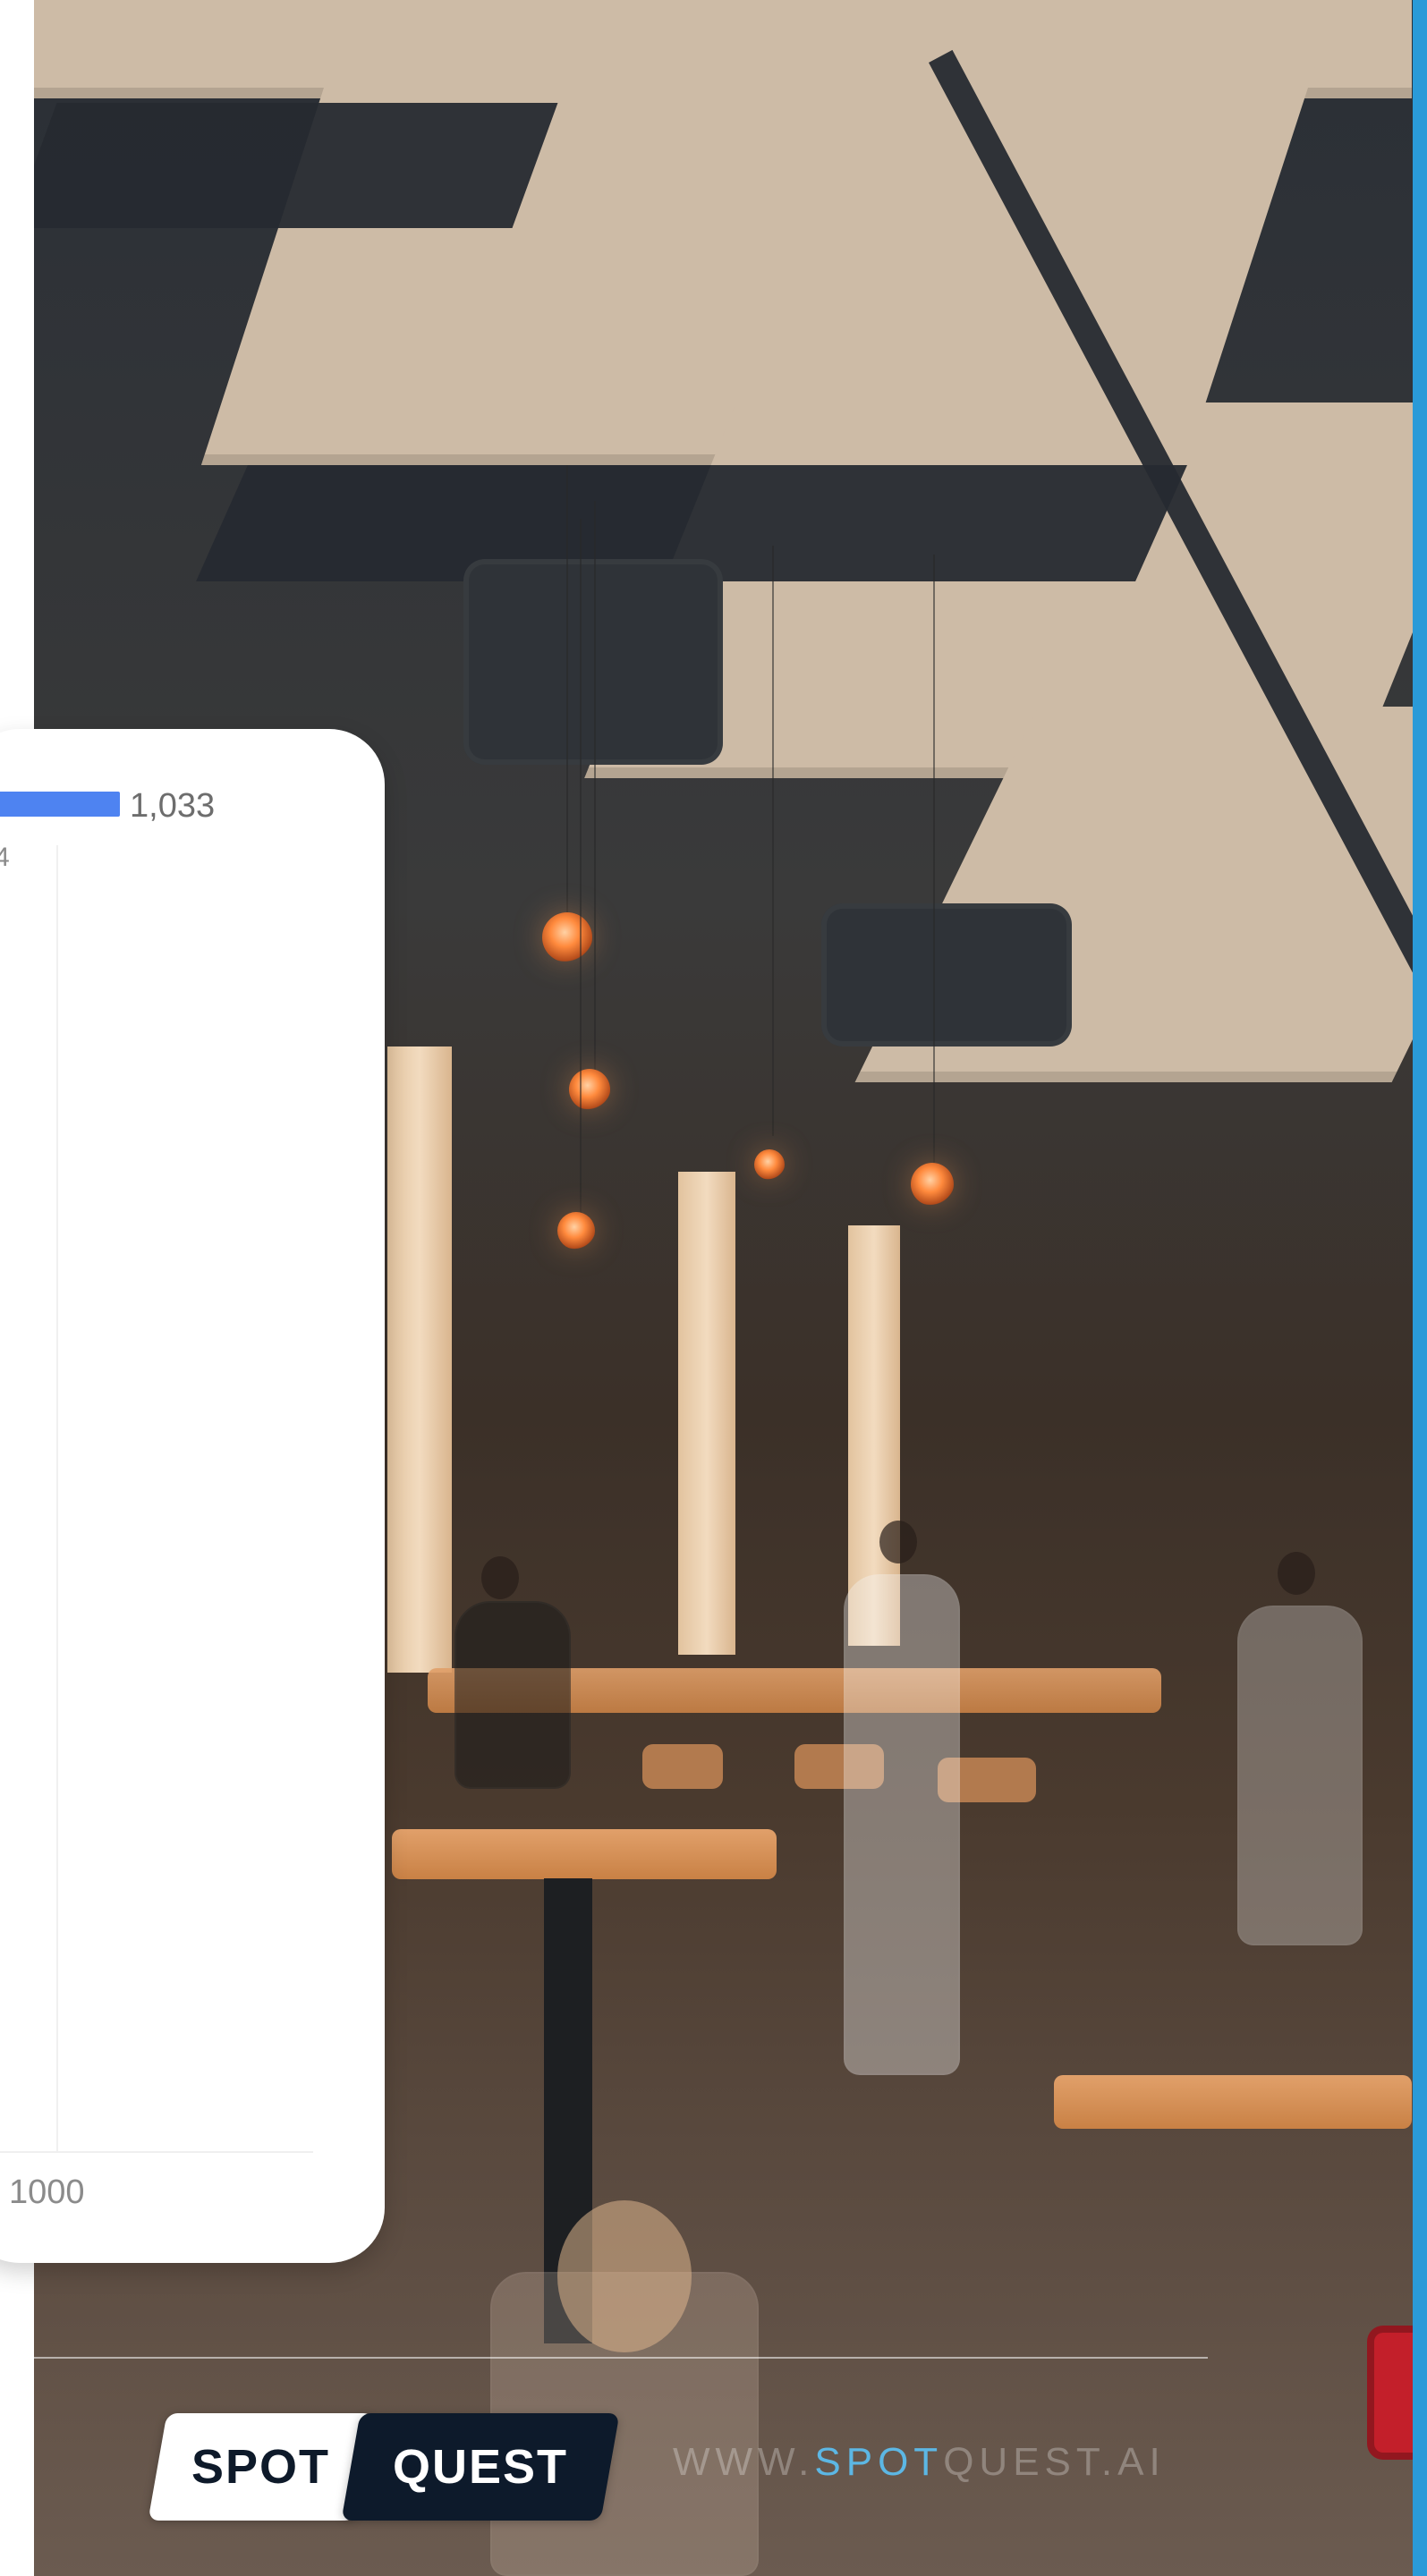 Image resolution: width=1427 pixels, height=2576 pixels. I want to click on spot-logo-text: SPOT, so click(261, 2467).